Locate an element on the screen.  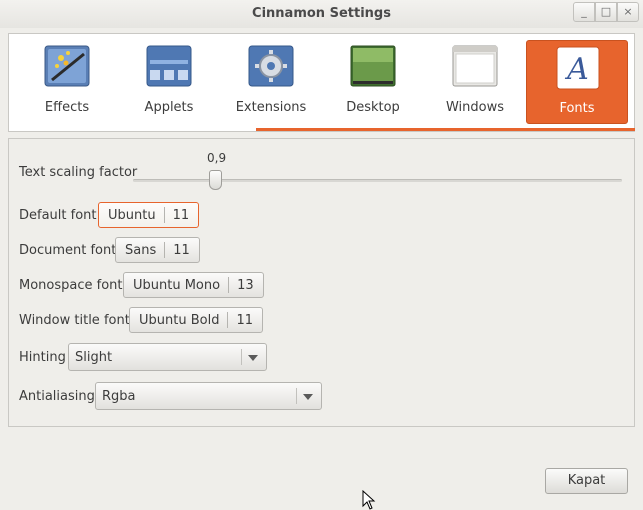
module-fonts: A Fonts is located at coordinates (577, 82).